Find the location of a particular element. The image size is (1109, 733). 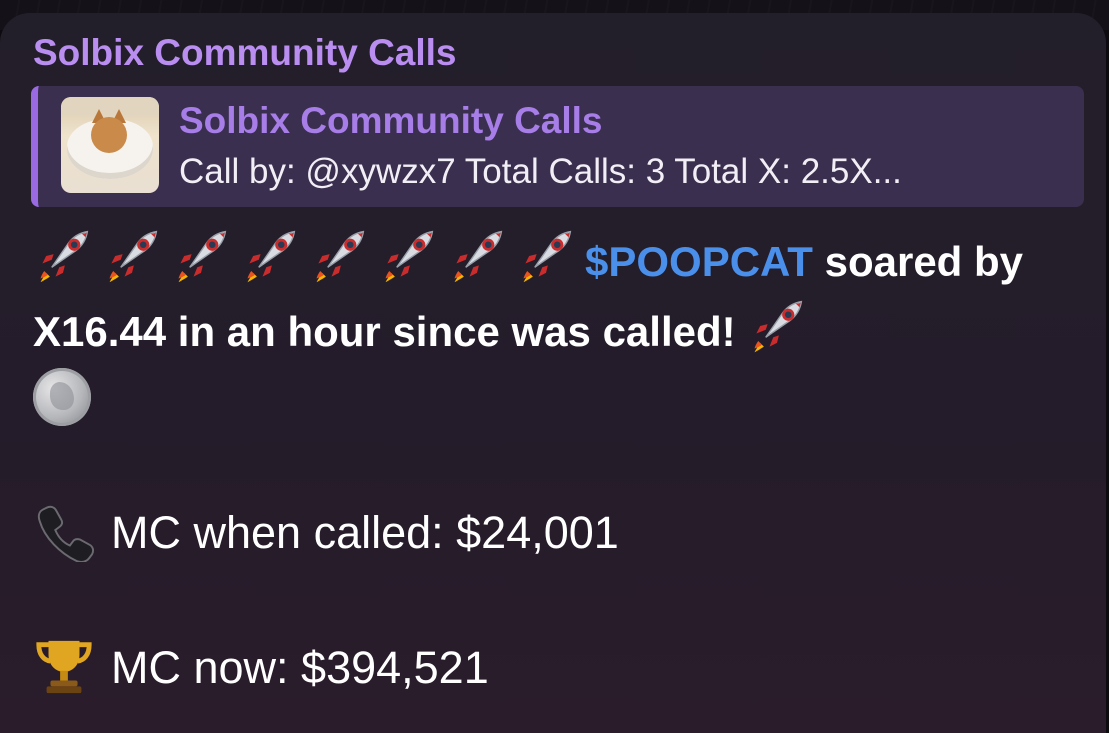

reply-thumbnail is located at coordinates (110, 145).